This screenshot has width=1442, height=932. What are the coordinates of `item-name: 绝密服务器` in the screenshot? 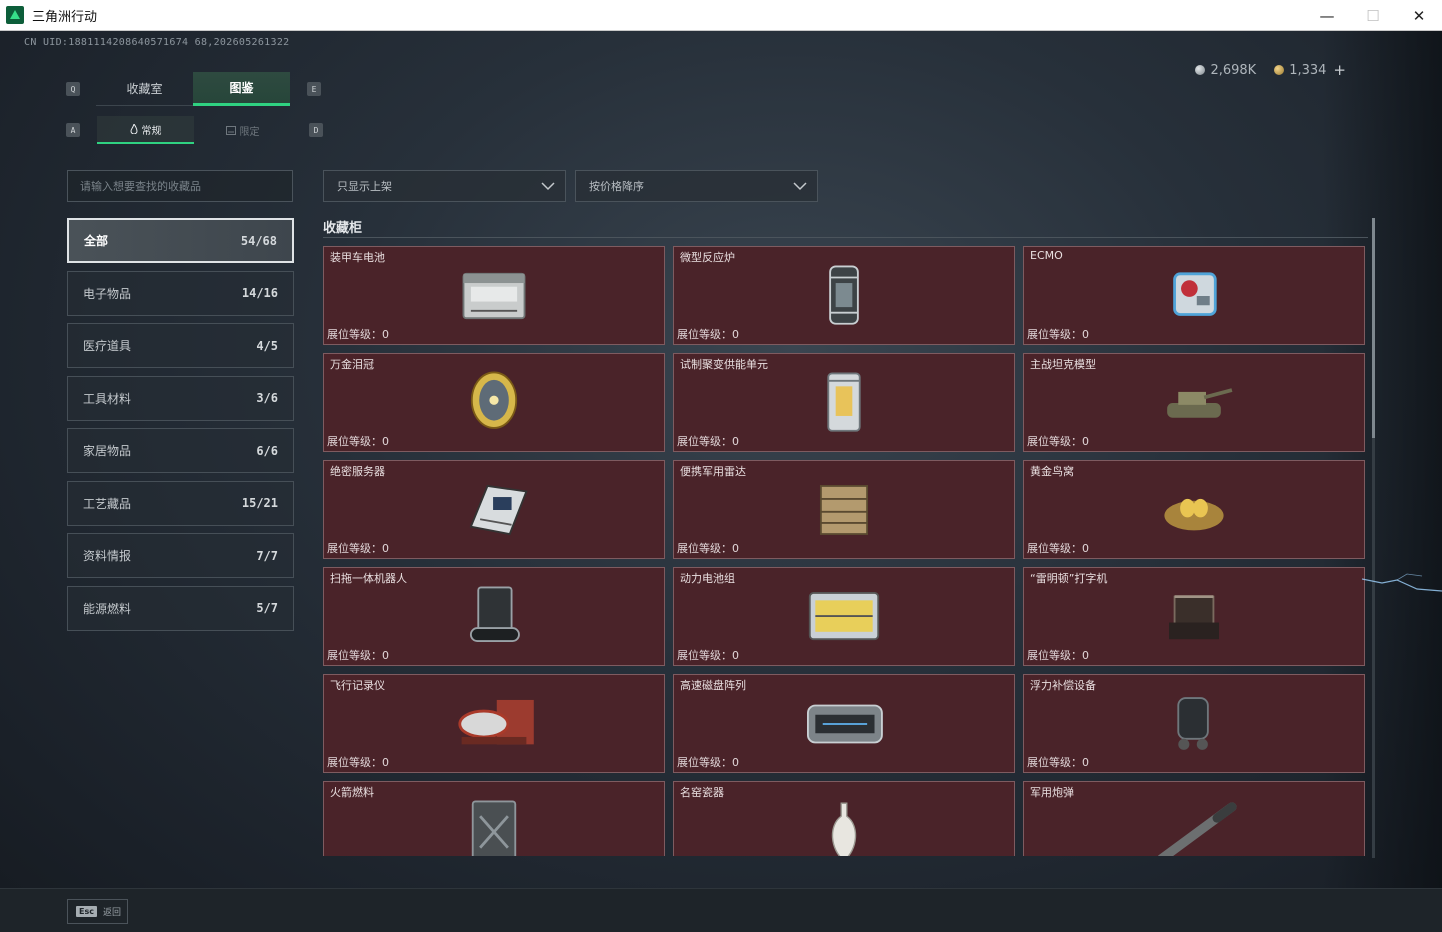 It's located at (357, 471).